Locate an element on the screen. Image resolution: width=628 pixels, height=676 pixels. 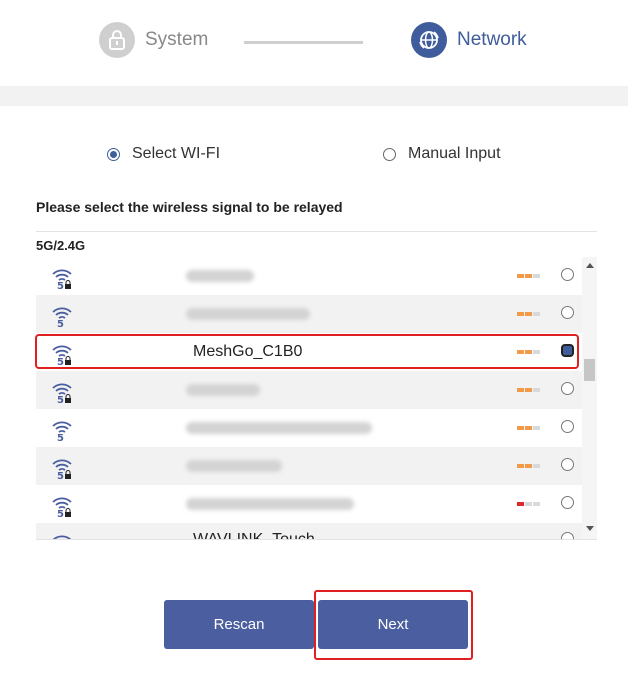
globe-icon is located at coordinates (429, 40).